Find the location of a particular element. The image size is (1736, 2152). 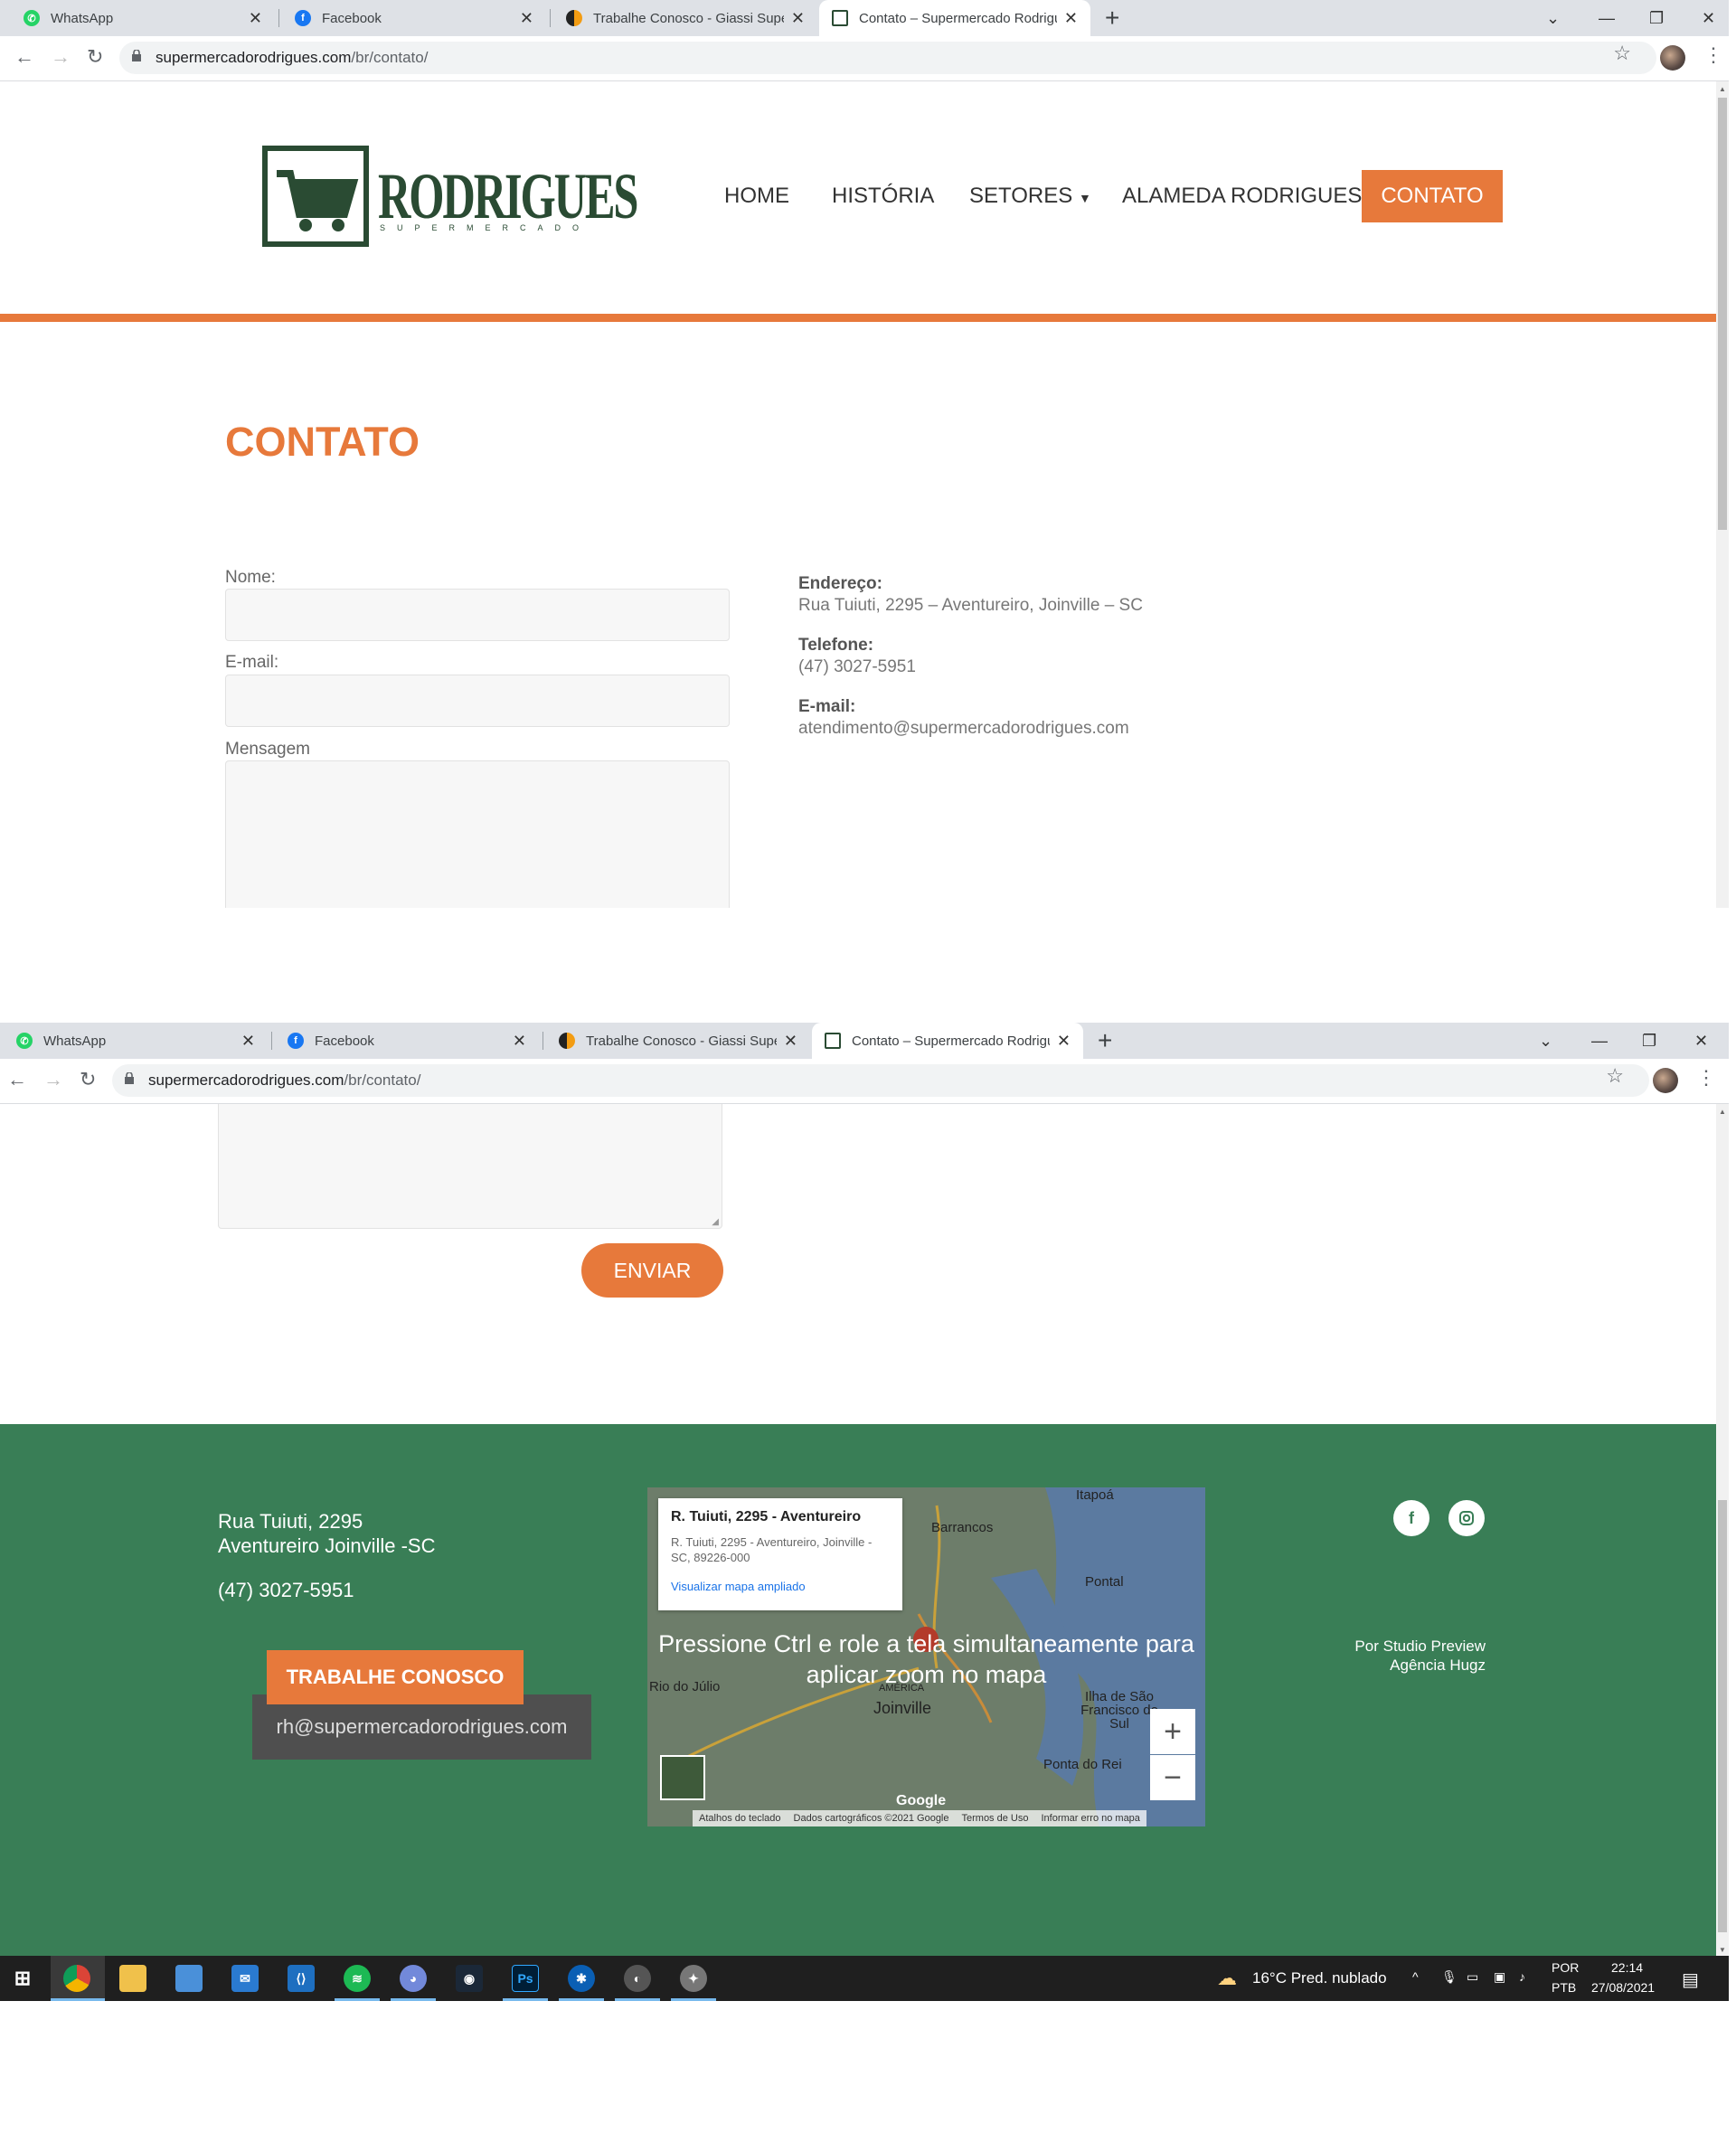

weather-text: 16°C Pred. nublado is located at coordinates (1320, 1978).